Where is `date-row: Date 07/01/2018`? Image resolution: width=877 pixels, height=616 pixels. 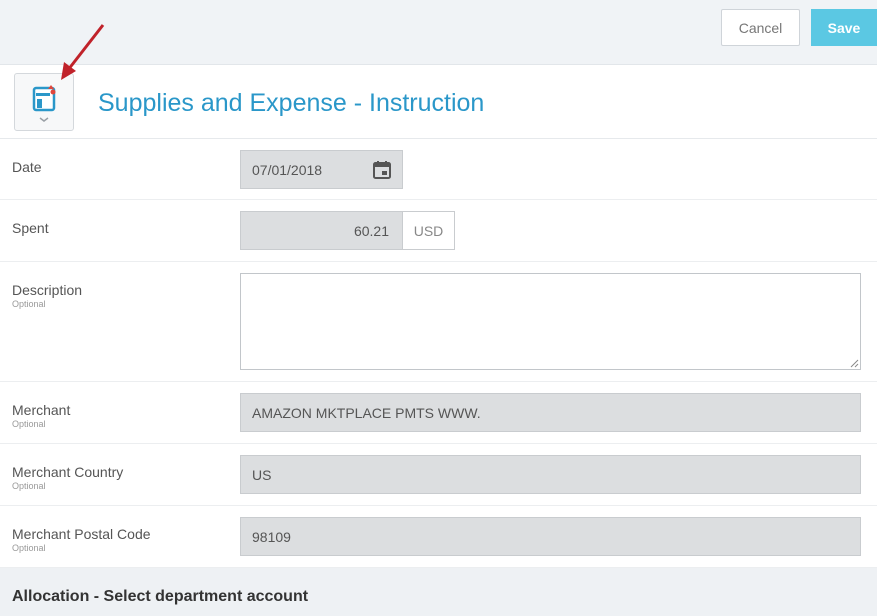 date-row: Date 07/01/2018 is located at coordinates (438, 169).